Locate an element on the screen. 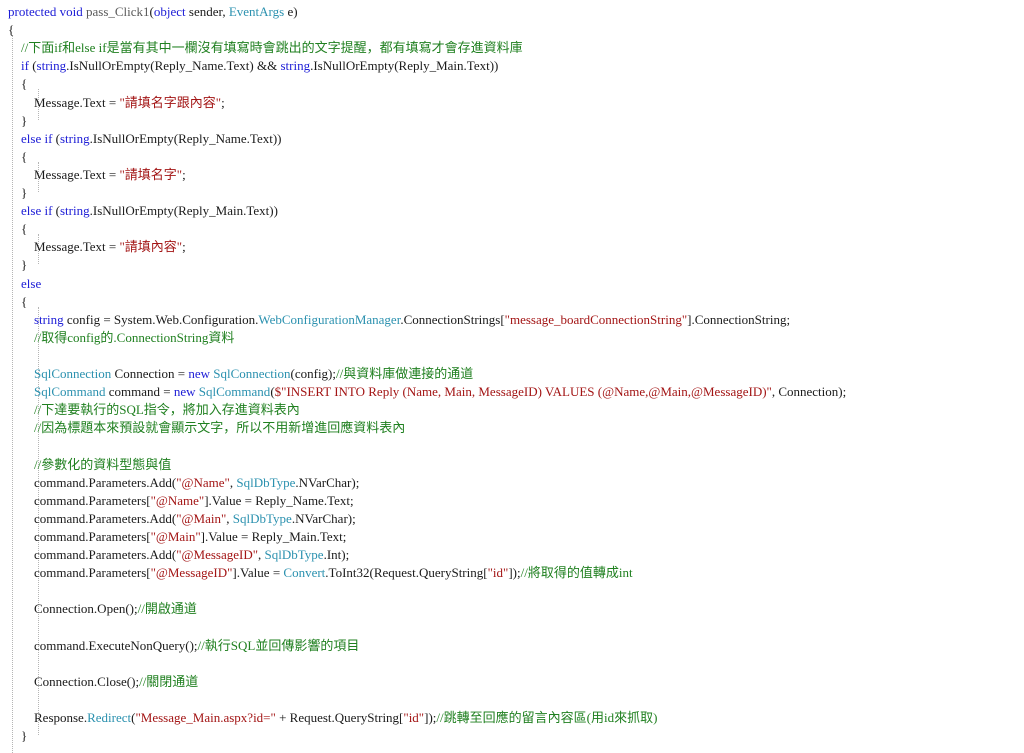 The width and height of the screenshot is (1024, 753). code-token: command.ExecuteNonQuery(); is located at coordinates (103, 645).